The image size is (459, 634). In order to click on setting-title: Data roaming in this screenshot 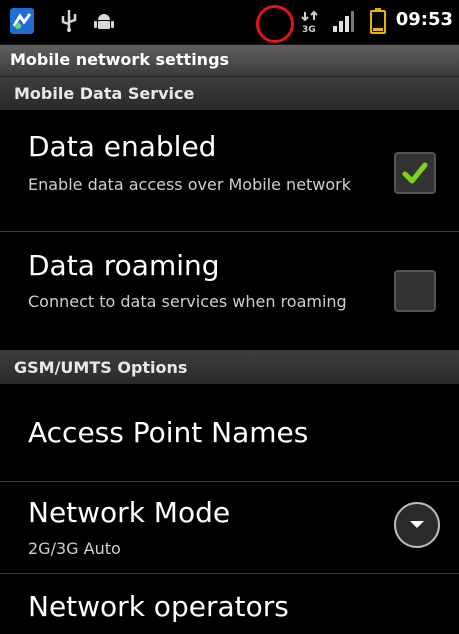, I will do `click(124, 265)`.